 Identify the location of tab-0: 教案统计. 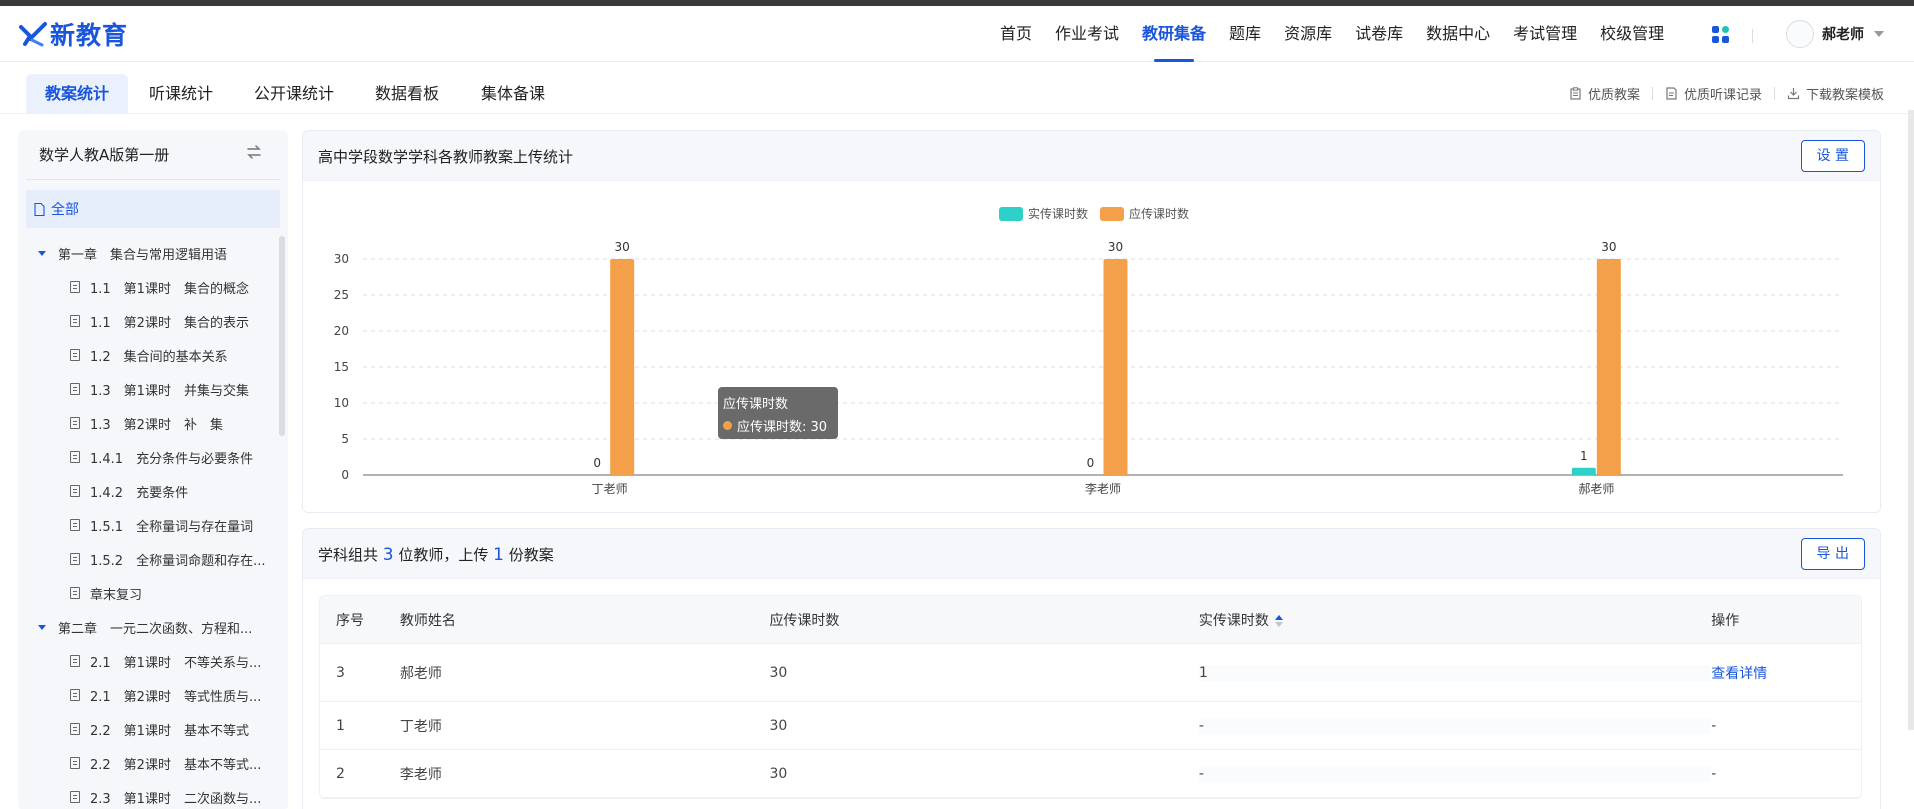
(77, 94).